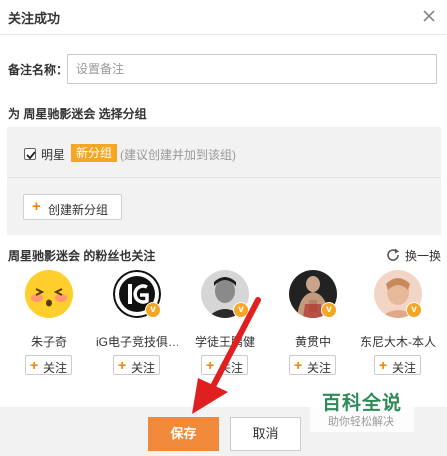  Describe the element at coordinates (78, 210) in the screenshot. I see `create-group-label: 创建新分组` at that location.